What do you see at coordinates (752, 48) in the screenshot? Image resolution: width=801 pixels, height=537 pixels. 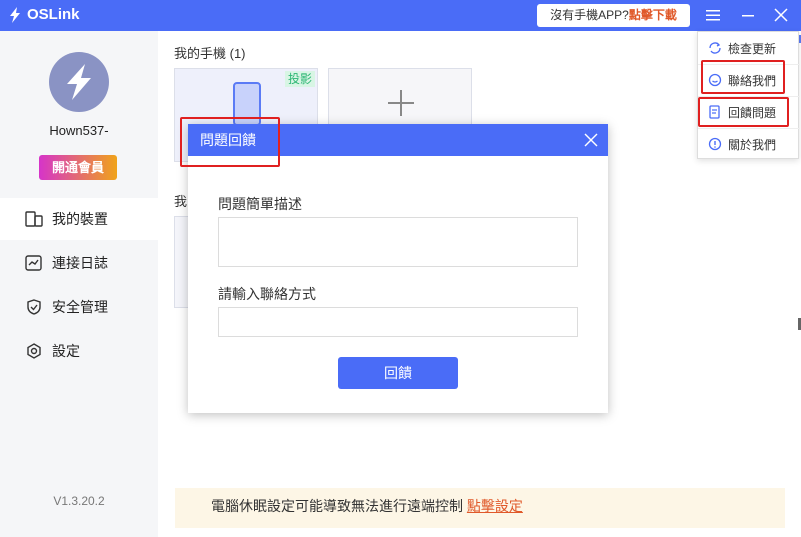 I see `menu-item-label: 檢查更新` at bounding box center [752, 48].